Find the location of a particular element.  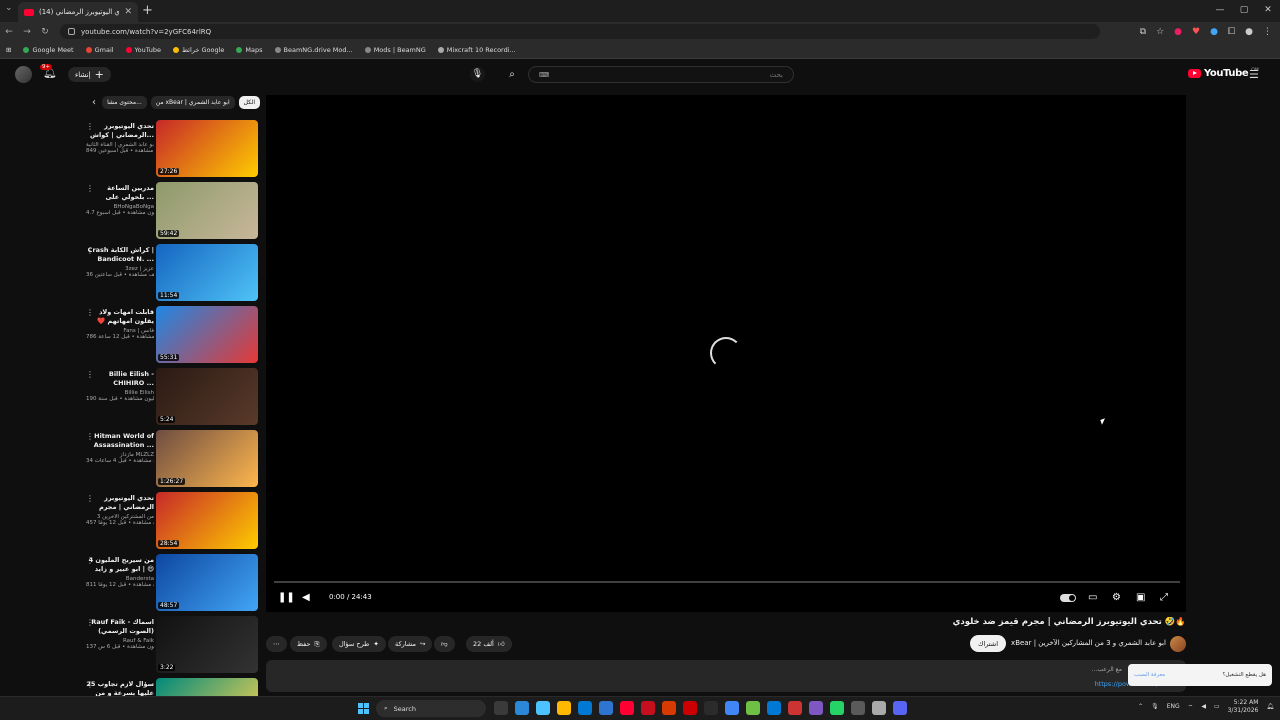

video-thumbnail: 1:26:27 is located at coordinates (207, 458).